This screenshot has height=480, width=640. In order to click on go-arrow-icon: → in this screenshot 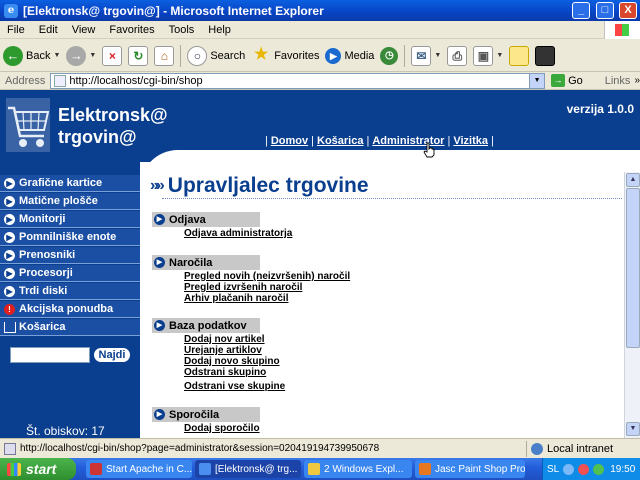, I will do `click(558, 80)`.